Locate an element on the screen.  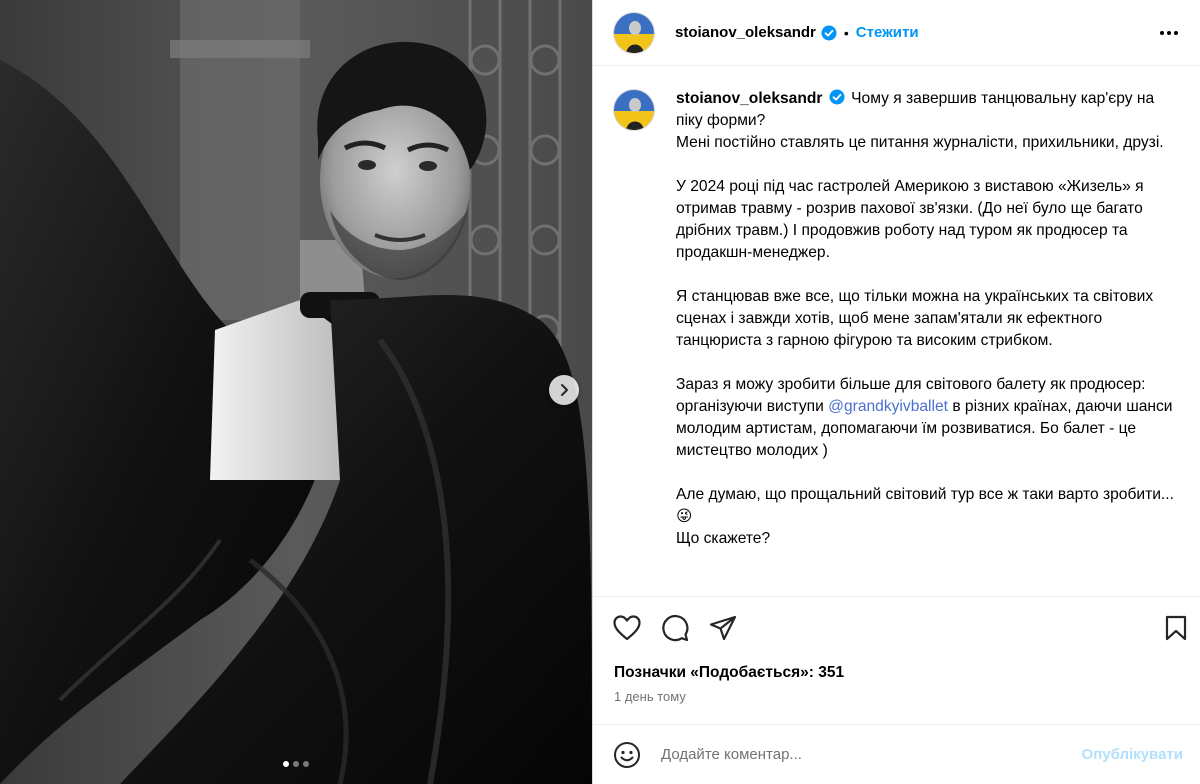
save-button is located at coordinates (1176, 628).